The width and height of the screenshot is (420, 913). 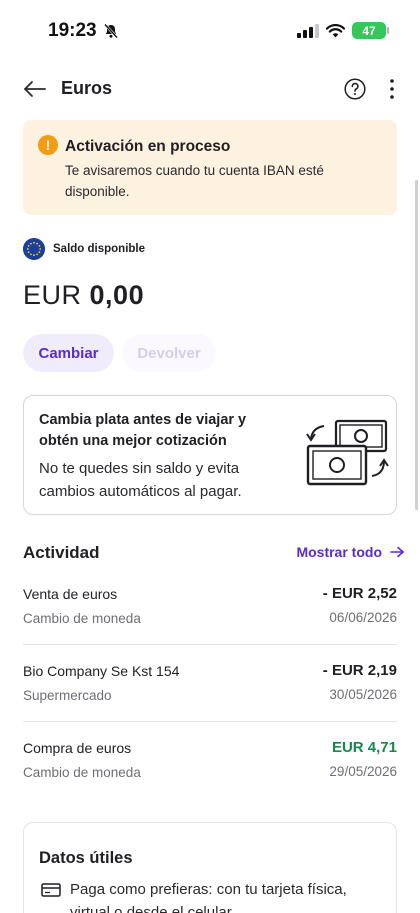 I want to click on scrollbar, so click(x=416, y=345).